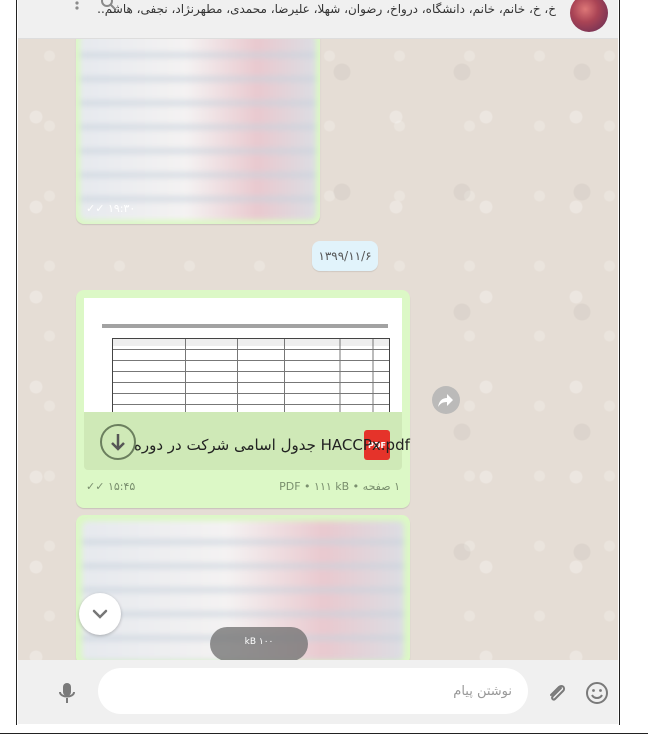  I want to click on pending-upload-indicator: kB ۱۰۰, so click(259, 644).